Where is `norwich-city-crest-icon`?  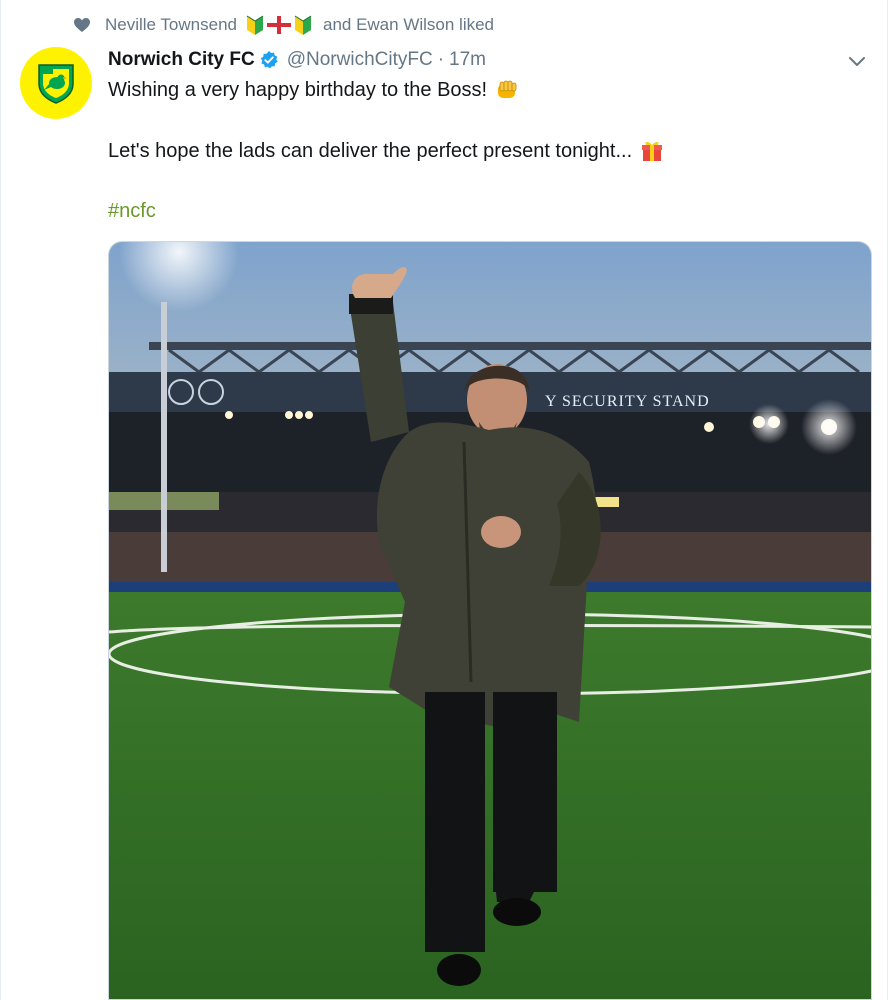
norwich-city-crest-icon is located at coordinates (56, 84).